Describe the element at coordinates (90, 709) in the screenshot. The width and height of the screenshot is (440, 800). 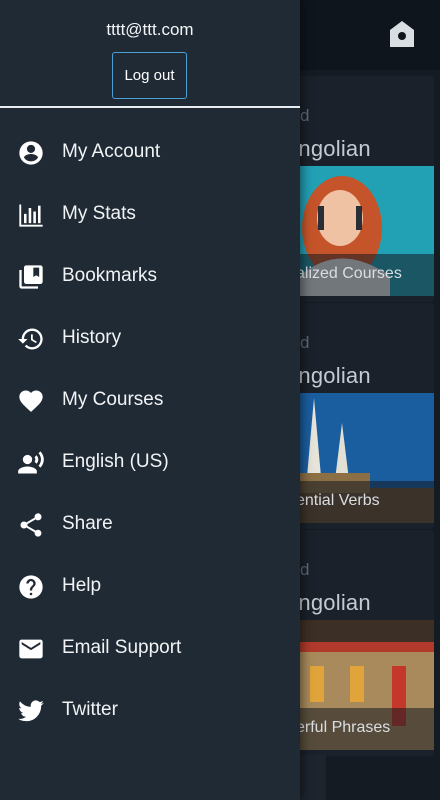
I see `menu-item-label: Twitter` at that location.